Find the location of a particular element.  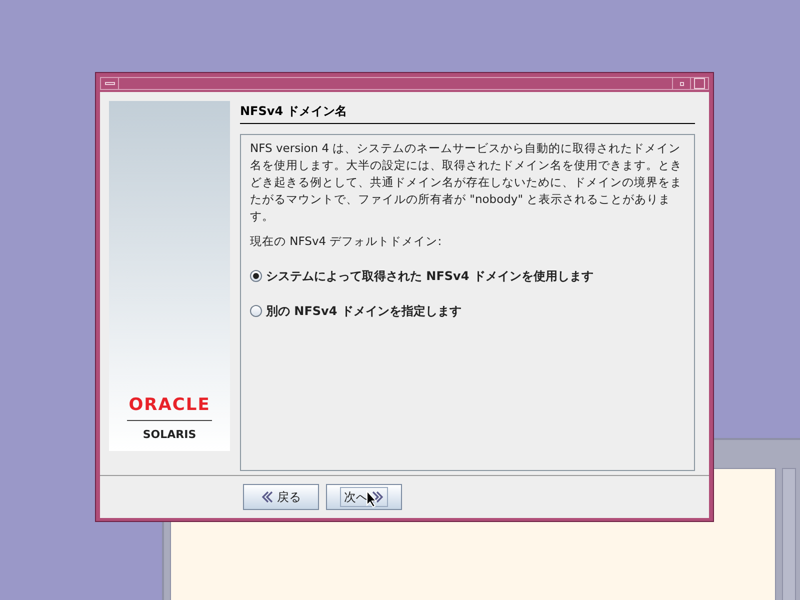

back-button: 戻る is located at coordinates (281, 497).